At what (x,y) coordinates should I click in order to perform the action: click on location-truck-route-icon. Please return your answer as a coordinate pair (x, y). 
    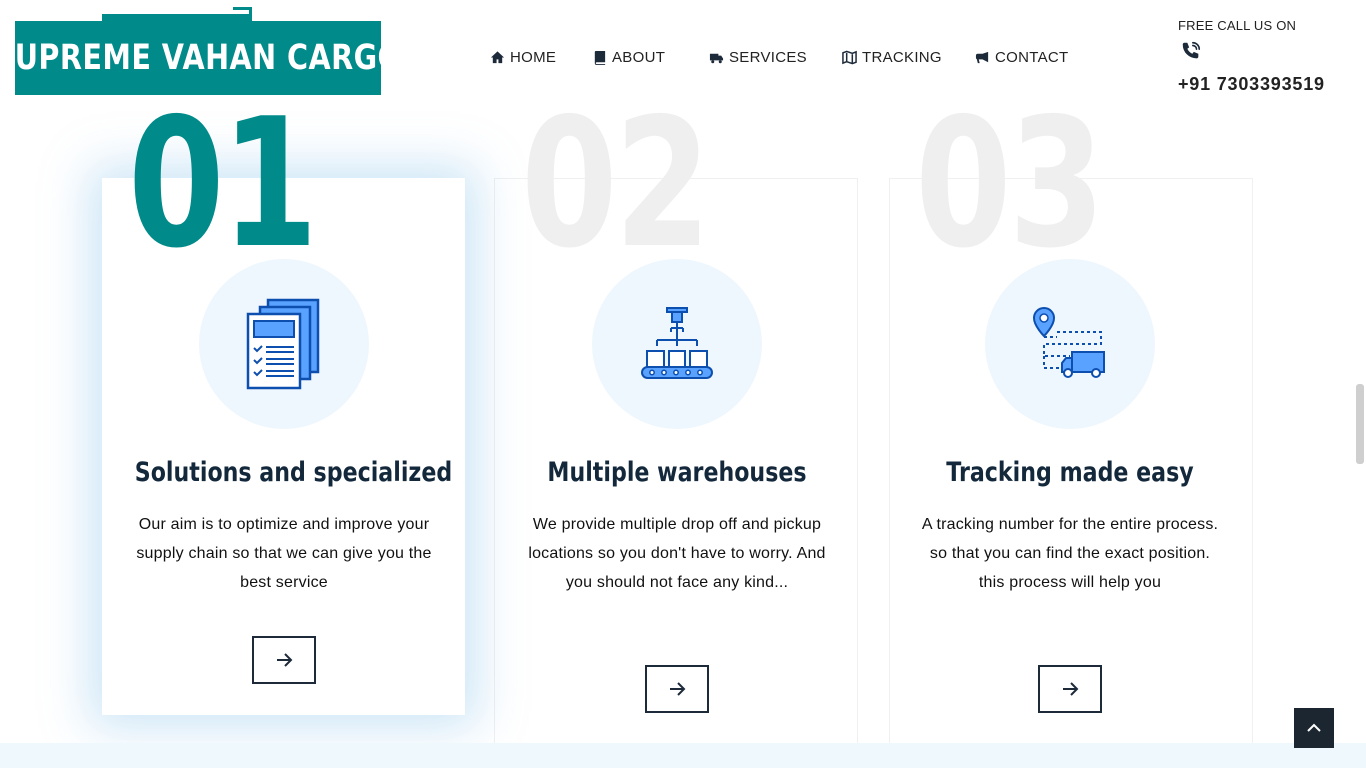
    Looking at the image, I should click on (1068, 342).